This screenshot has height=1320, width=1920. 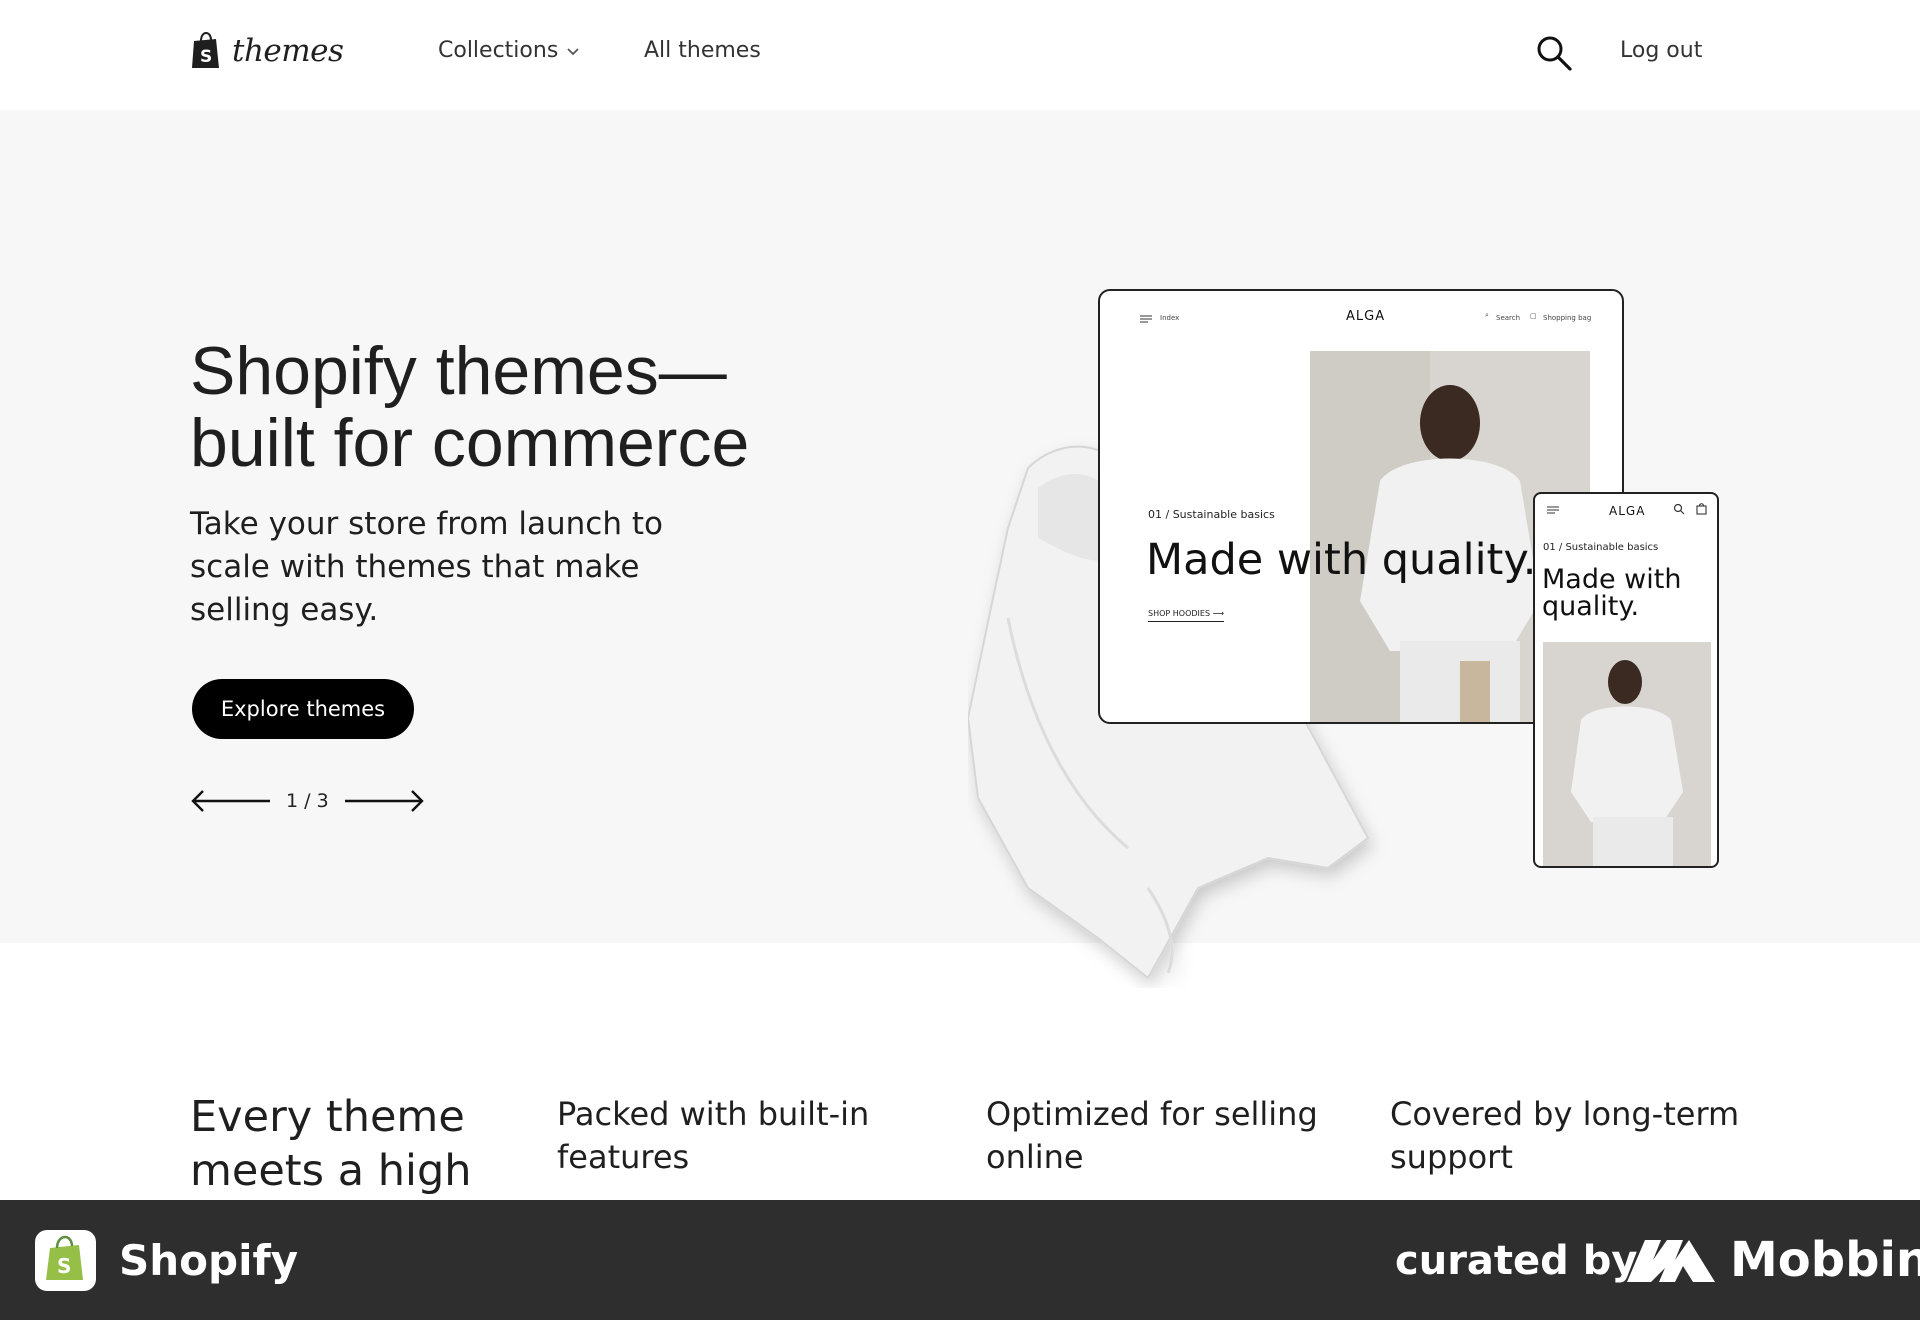 I want to click on nav-collections: Collections, so click(x=509, y=50).